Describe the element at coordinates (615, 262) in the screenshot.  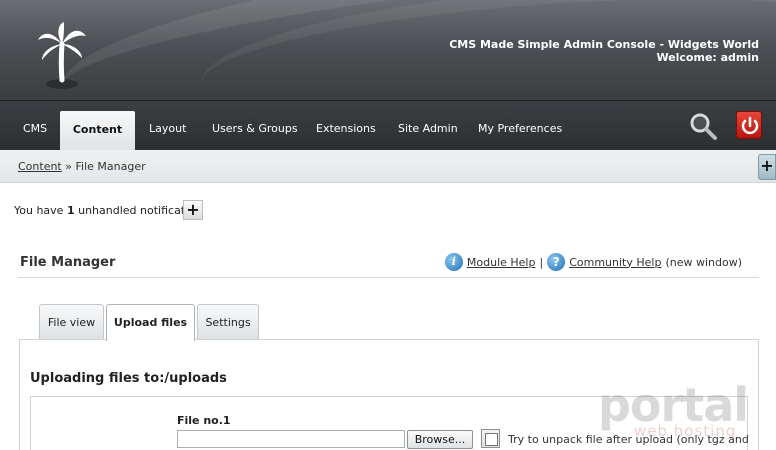
I see `community-help-link: Community Help` at that location.